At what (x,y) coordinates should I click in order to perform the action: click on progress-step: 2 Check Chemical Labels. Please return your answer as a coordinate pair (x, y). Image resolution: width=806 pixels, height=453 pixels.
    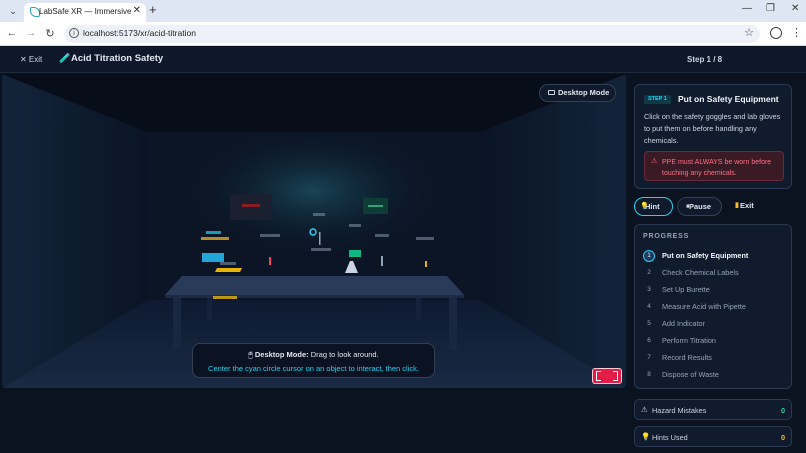
    Looking at the image, I should click on (714, 273).